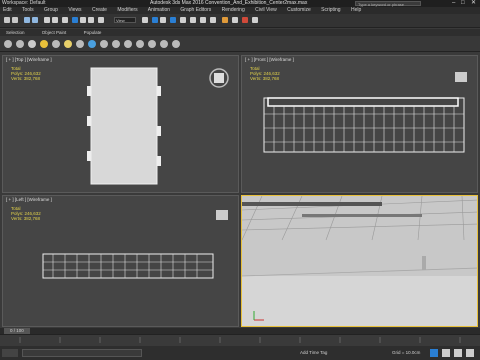  What do you see at coordinates (240, 21) in the screenshot?
I see `main-toolbar: View` at bounding box center [240, 21].